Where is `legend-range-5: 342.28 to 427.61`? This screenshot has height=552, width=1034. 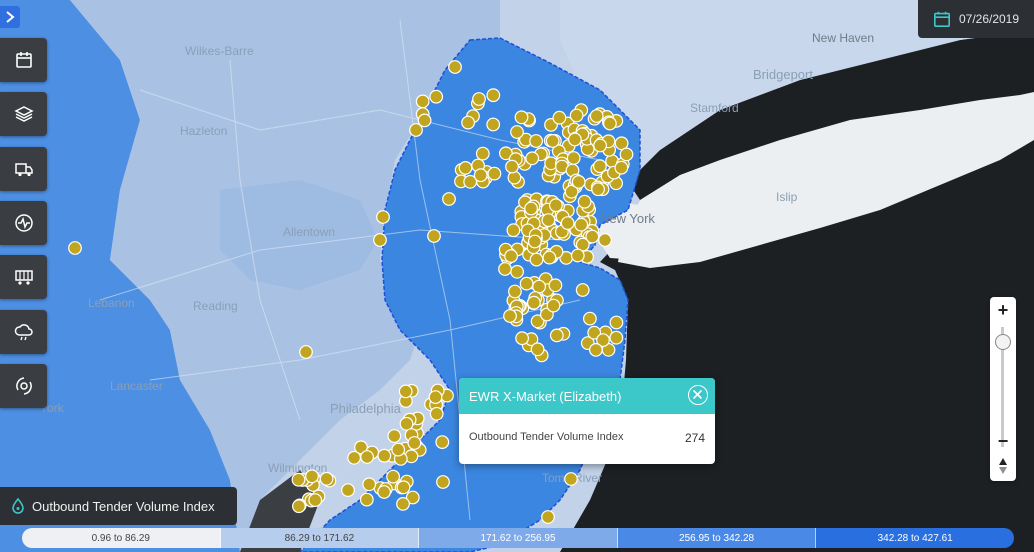 legend-range-5: 342.28 to 427.61 is located at coordinates (915, 538).